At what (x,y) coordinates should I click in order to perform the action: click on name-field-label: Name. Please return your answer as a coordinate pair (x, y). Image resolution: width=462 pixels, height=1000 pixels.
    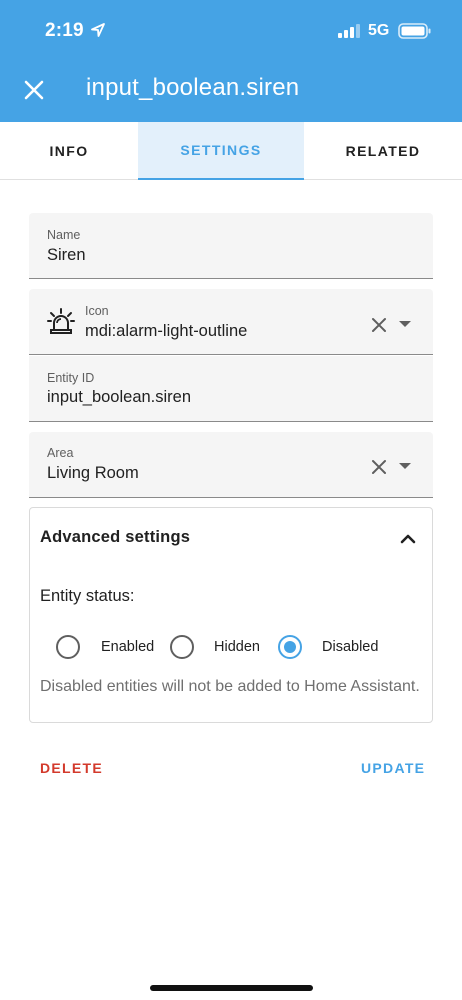
    Looking at the image, I should click on (64, 235).